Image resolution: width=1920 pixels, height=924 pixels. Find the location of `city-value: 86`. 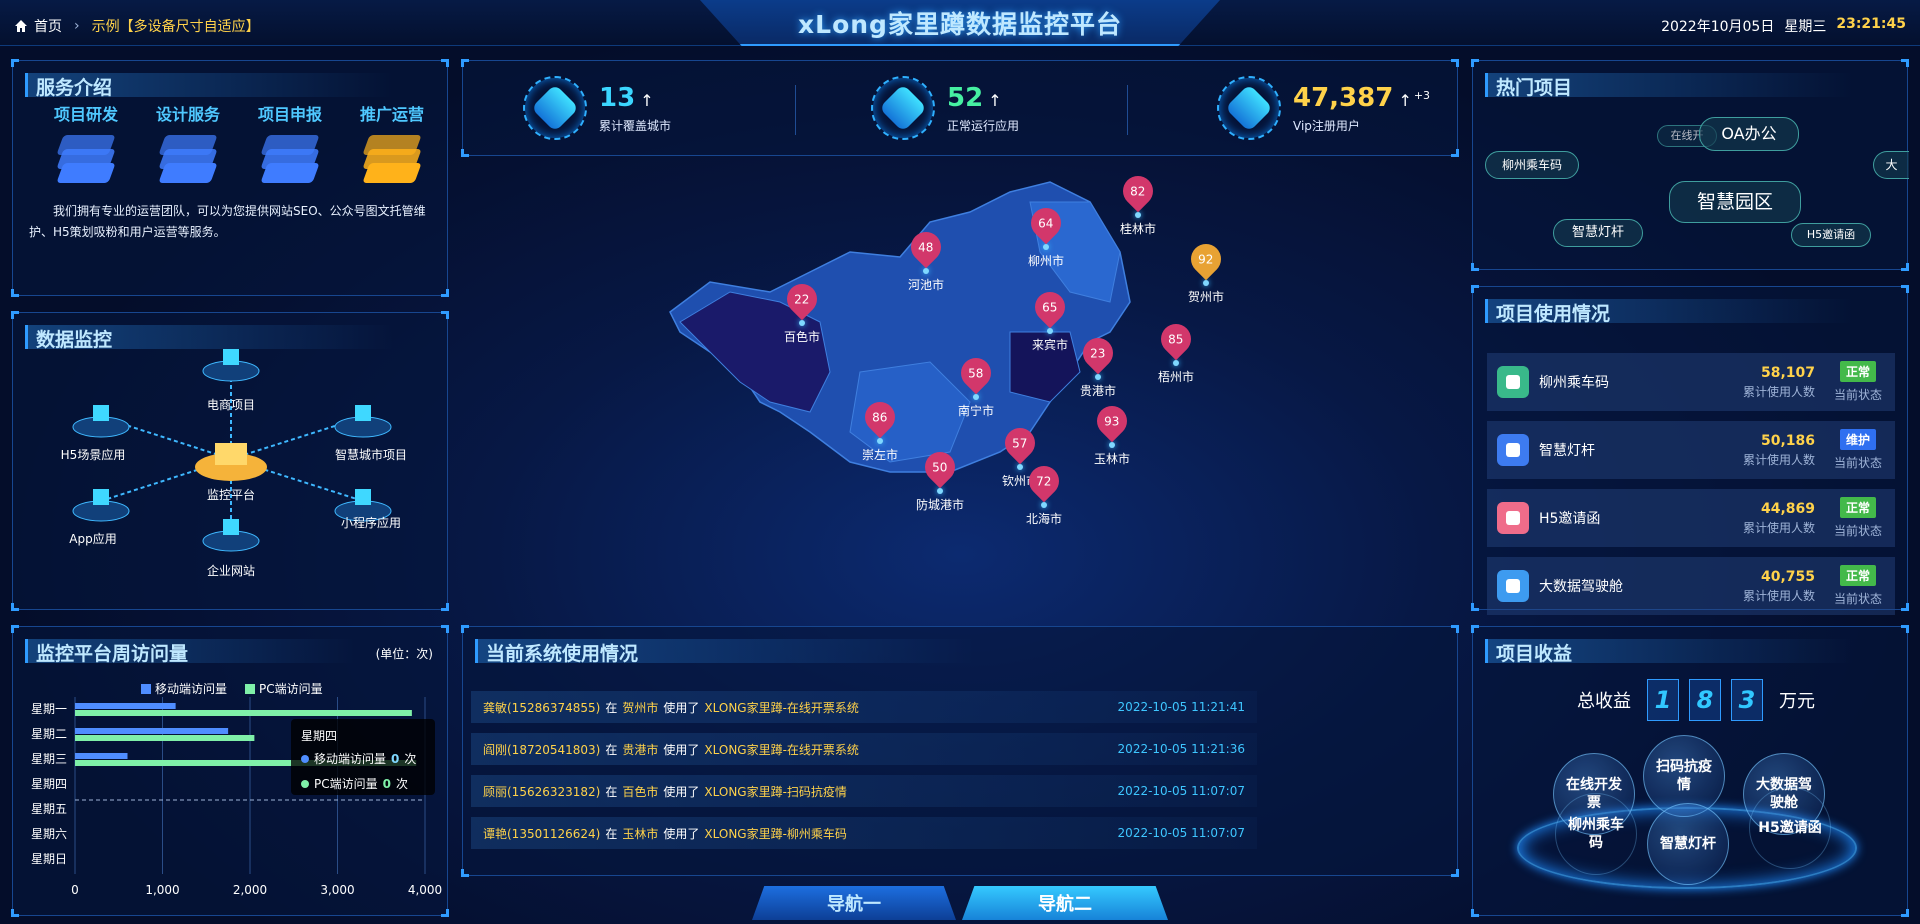

city-value: 86 is located at coordinates (880, 417).